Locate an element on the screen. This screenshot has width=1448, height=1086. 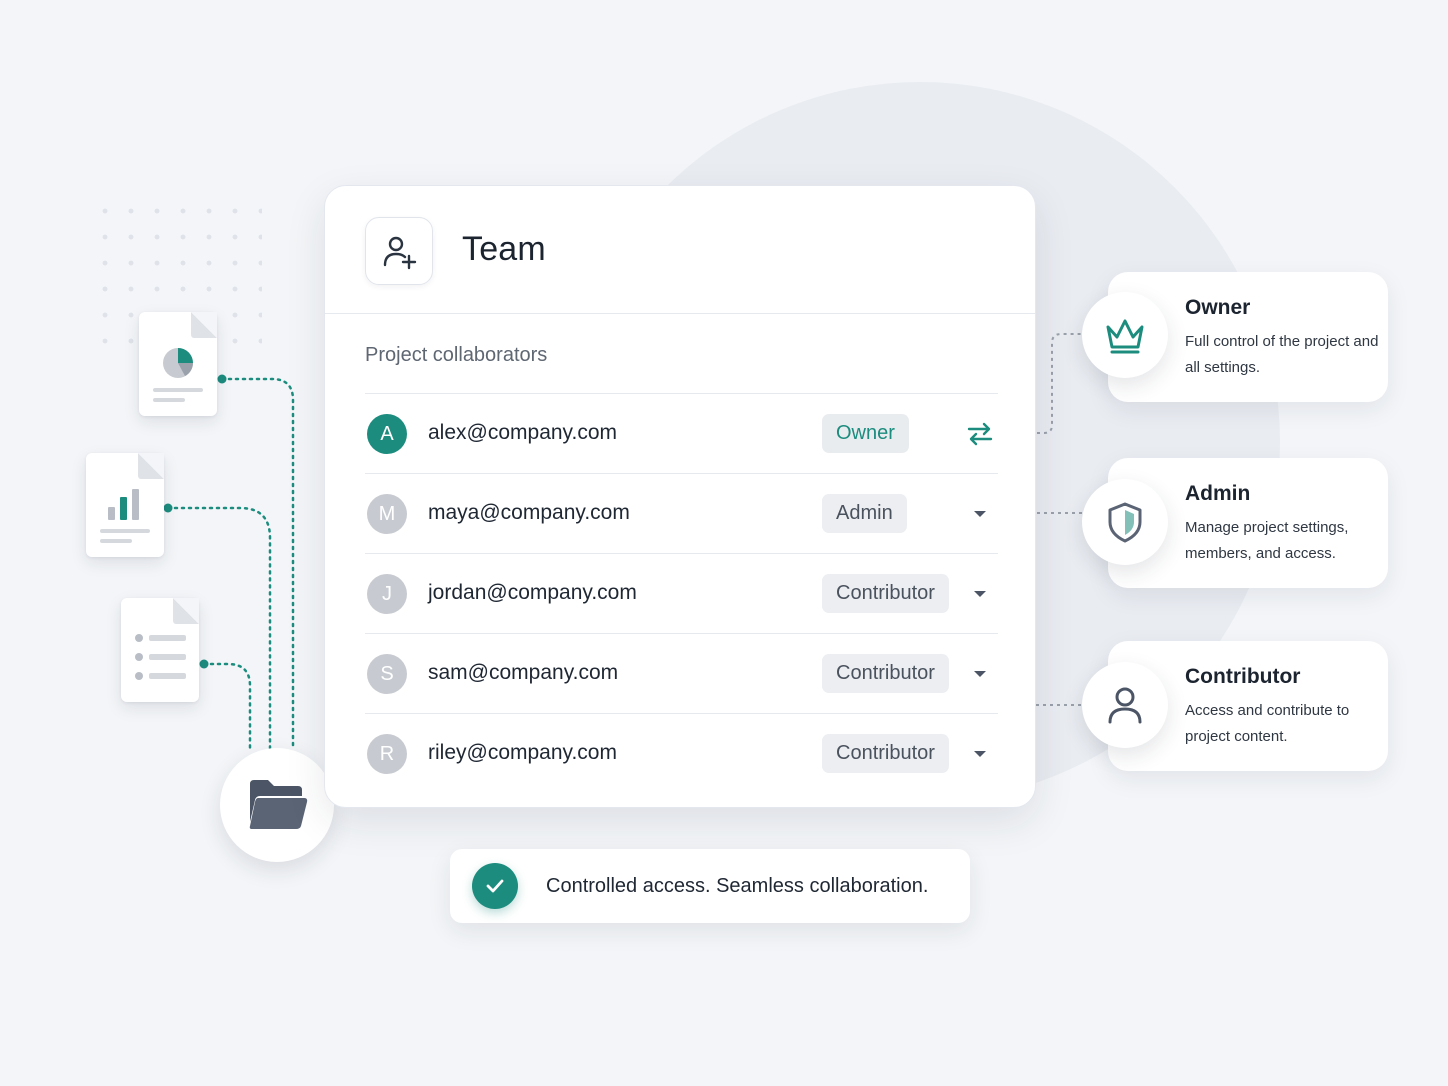
add-user-icon is located at coordinates (400, 253).